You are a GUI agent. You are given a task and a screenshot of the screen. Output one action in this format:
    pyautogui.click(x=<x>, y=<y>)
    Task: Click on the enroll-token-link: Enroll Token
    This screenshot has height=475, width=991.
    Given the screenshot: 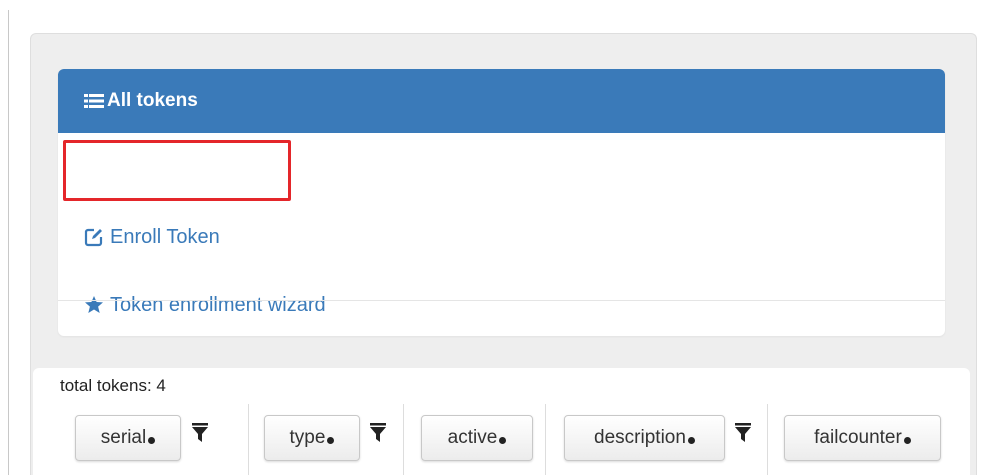 What is the action you would take?
    pyautogui.click(x=501, y=237)
    